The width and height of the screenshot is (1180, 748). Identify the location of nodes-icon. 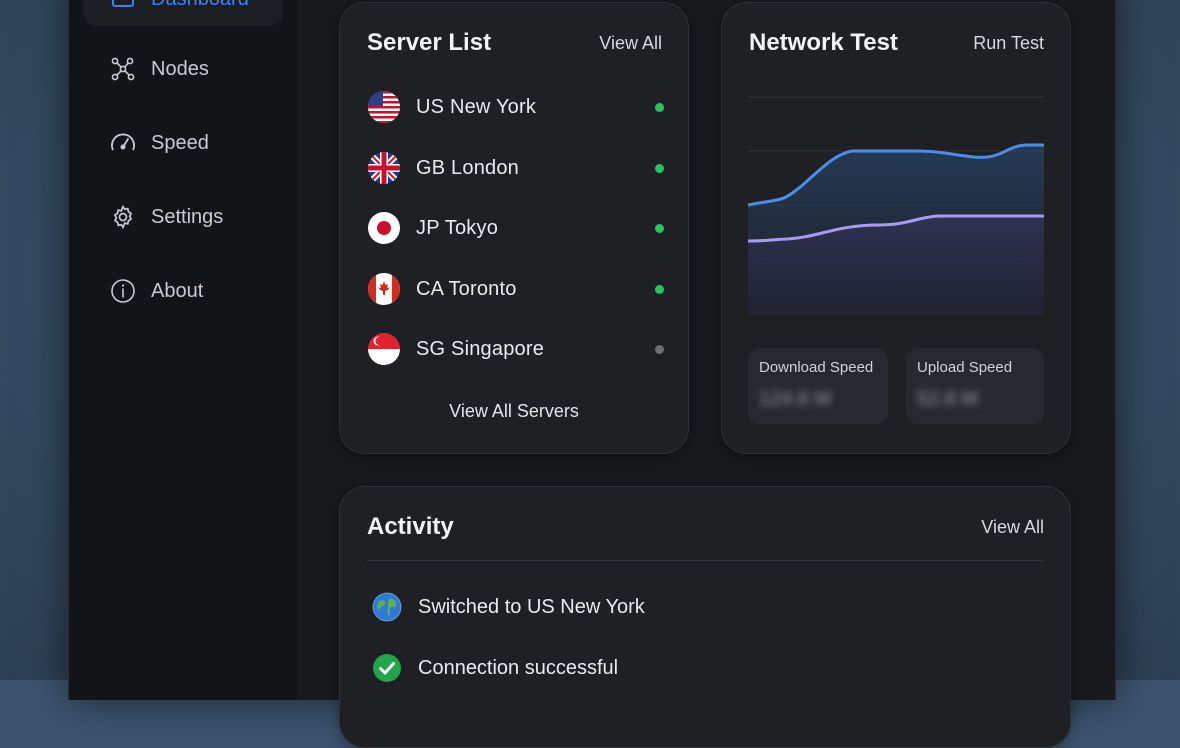
(123, 69).